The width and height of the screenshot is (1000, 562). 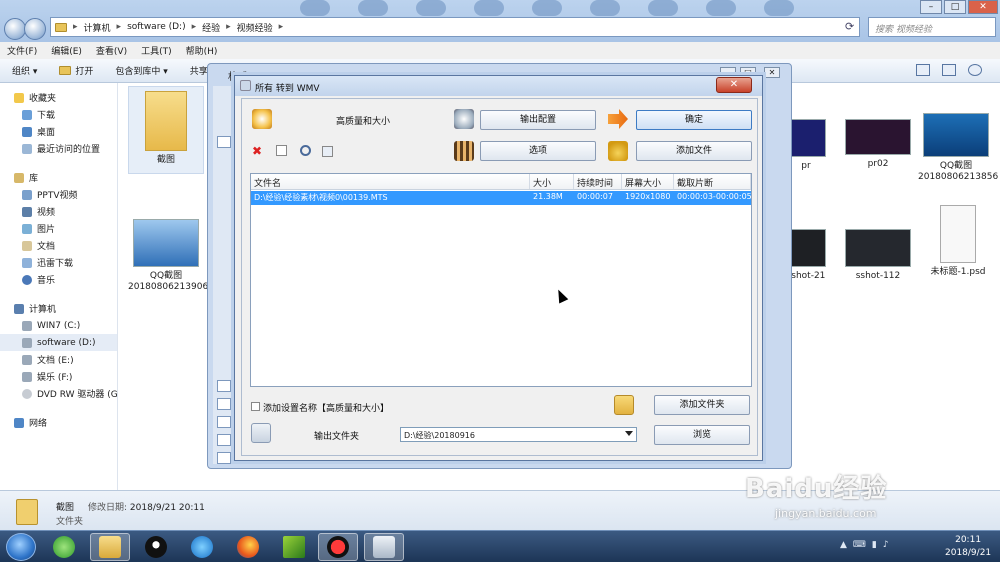 I want to click on taskbar-item-firefox, so click(x=248, y=547).